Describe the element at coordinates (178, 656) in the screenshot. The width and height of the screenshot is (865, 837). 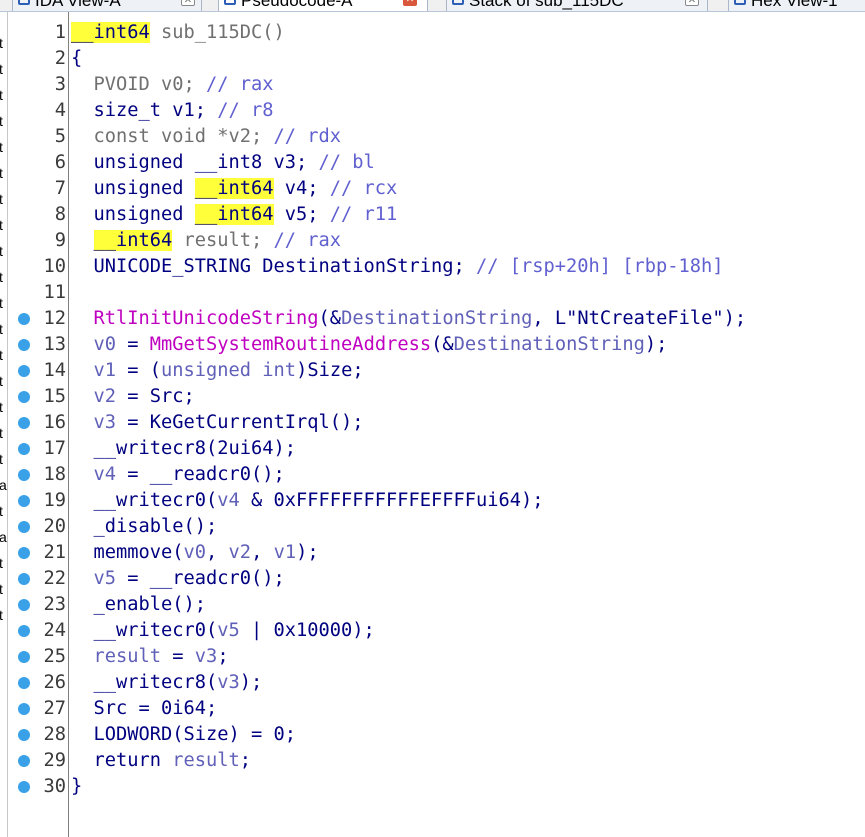
I see `code-token: =` at that location.